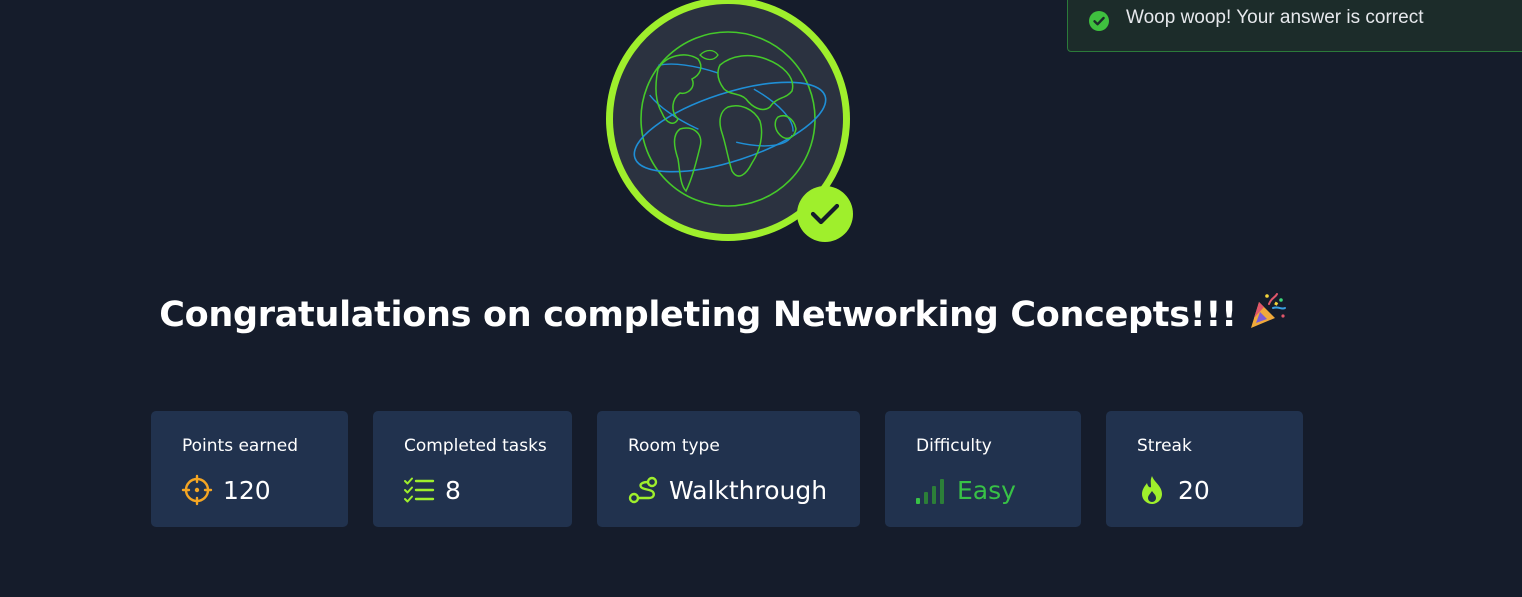 The width and height of the screenshot is (1522, 597). Describe the element at coordinates (748, 490) in the screenshot. I see `stat-value: Walkthrough` at that location.